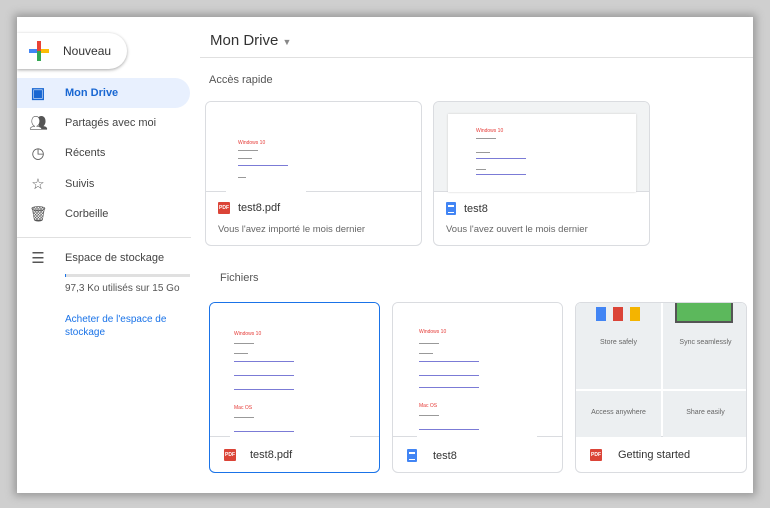  Describe the element at coordinates (39, 214) in the screenshot. I see `trash-icon: 🗑︎` at that location.